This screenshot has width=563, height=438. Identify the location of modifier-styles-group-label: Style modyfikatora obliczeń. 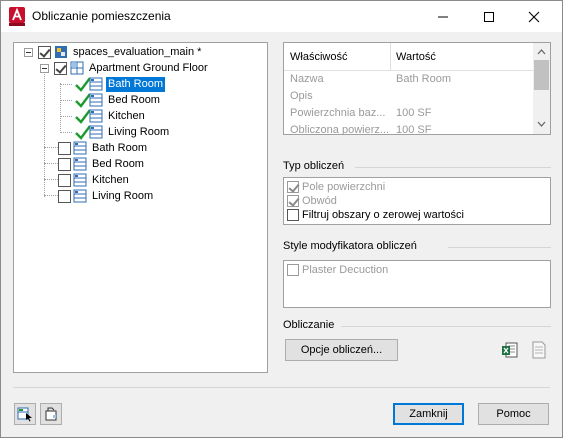
(350, 246).